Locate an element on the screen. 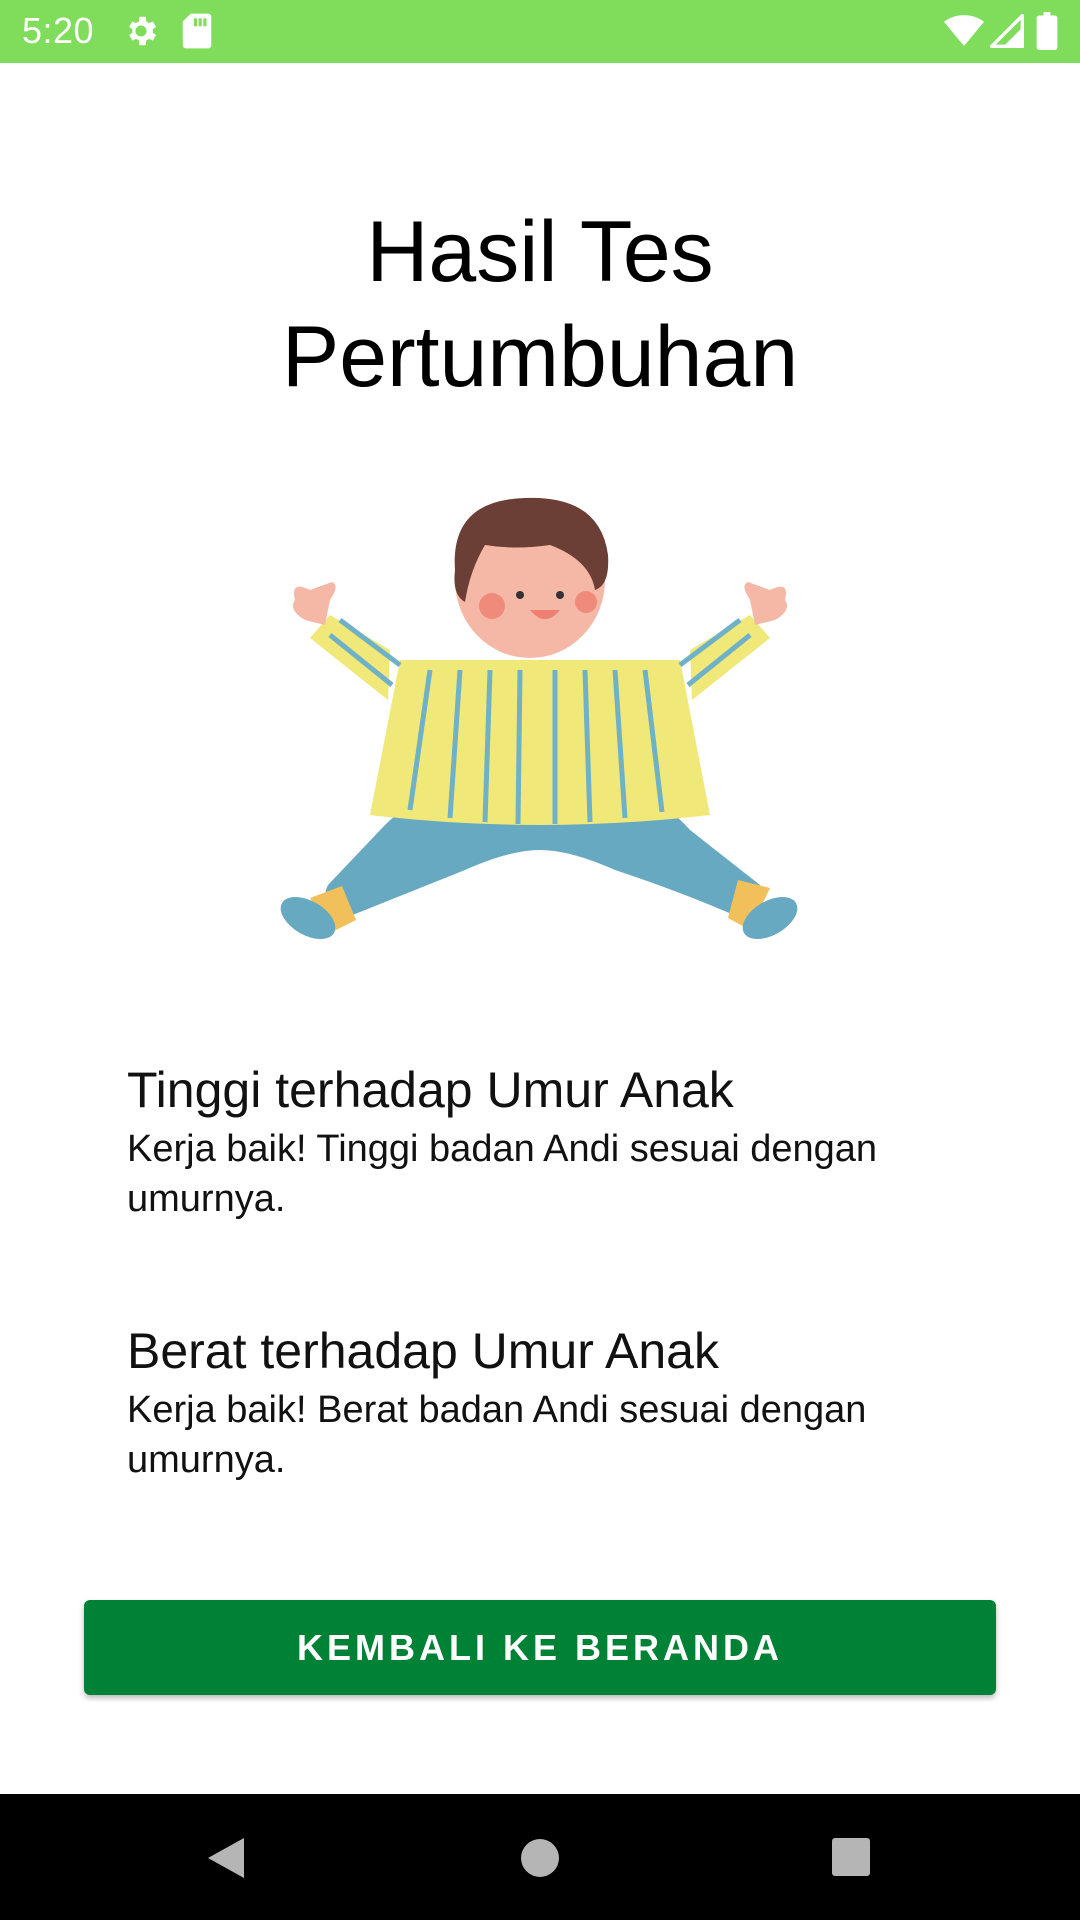 This screenshot has width=1080, height=1920. wifi-icon is located at coordinates (964, 33).